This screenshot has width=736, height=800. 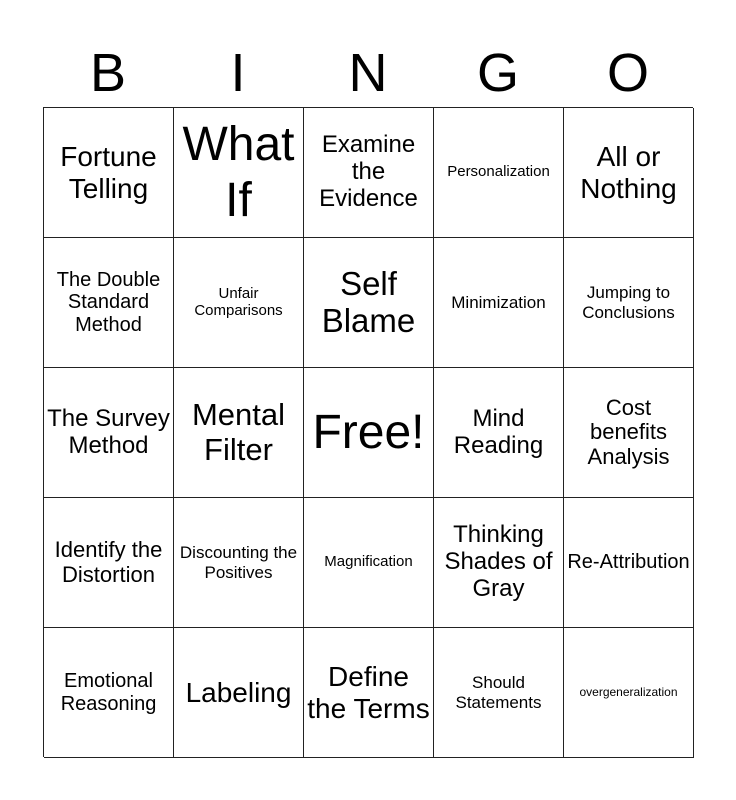 I want to click on cell-text: Identify the Distortion, so click(x=108, y=561).